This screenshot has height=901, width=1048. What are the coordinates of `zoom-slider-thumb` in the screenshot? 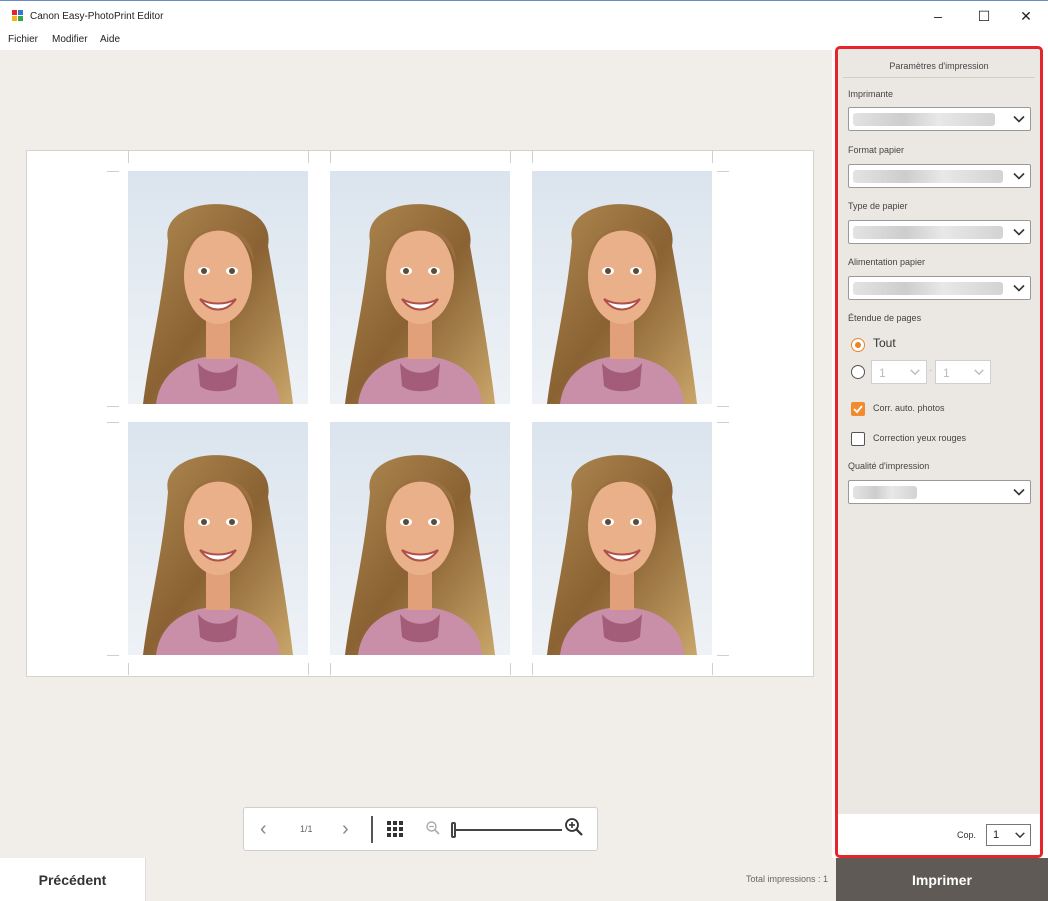 It's located at (453, 830).